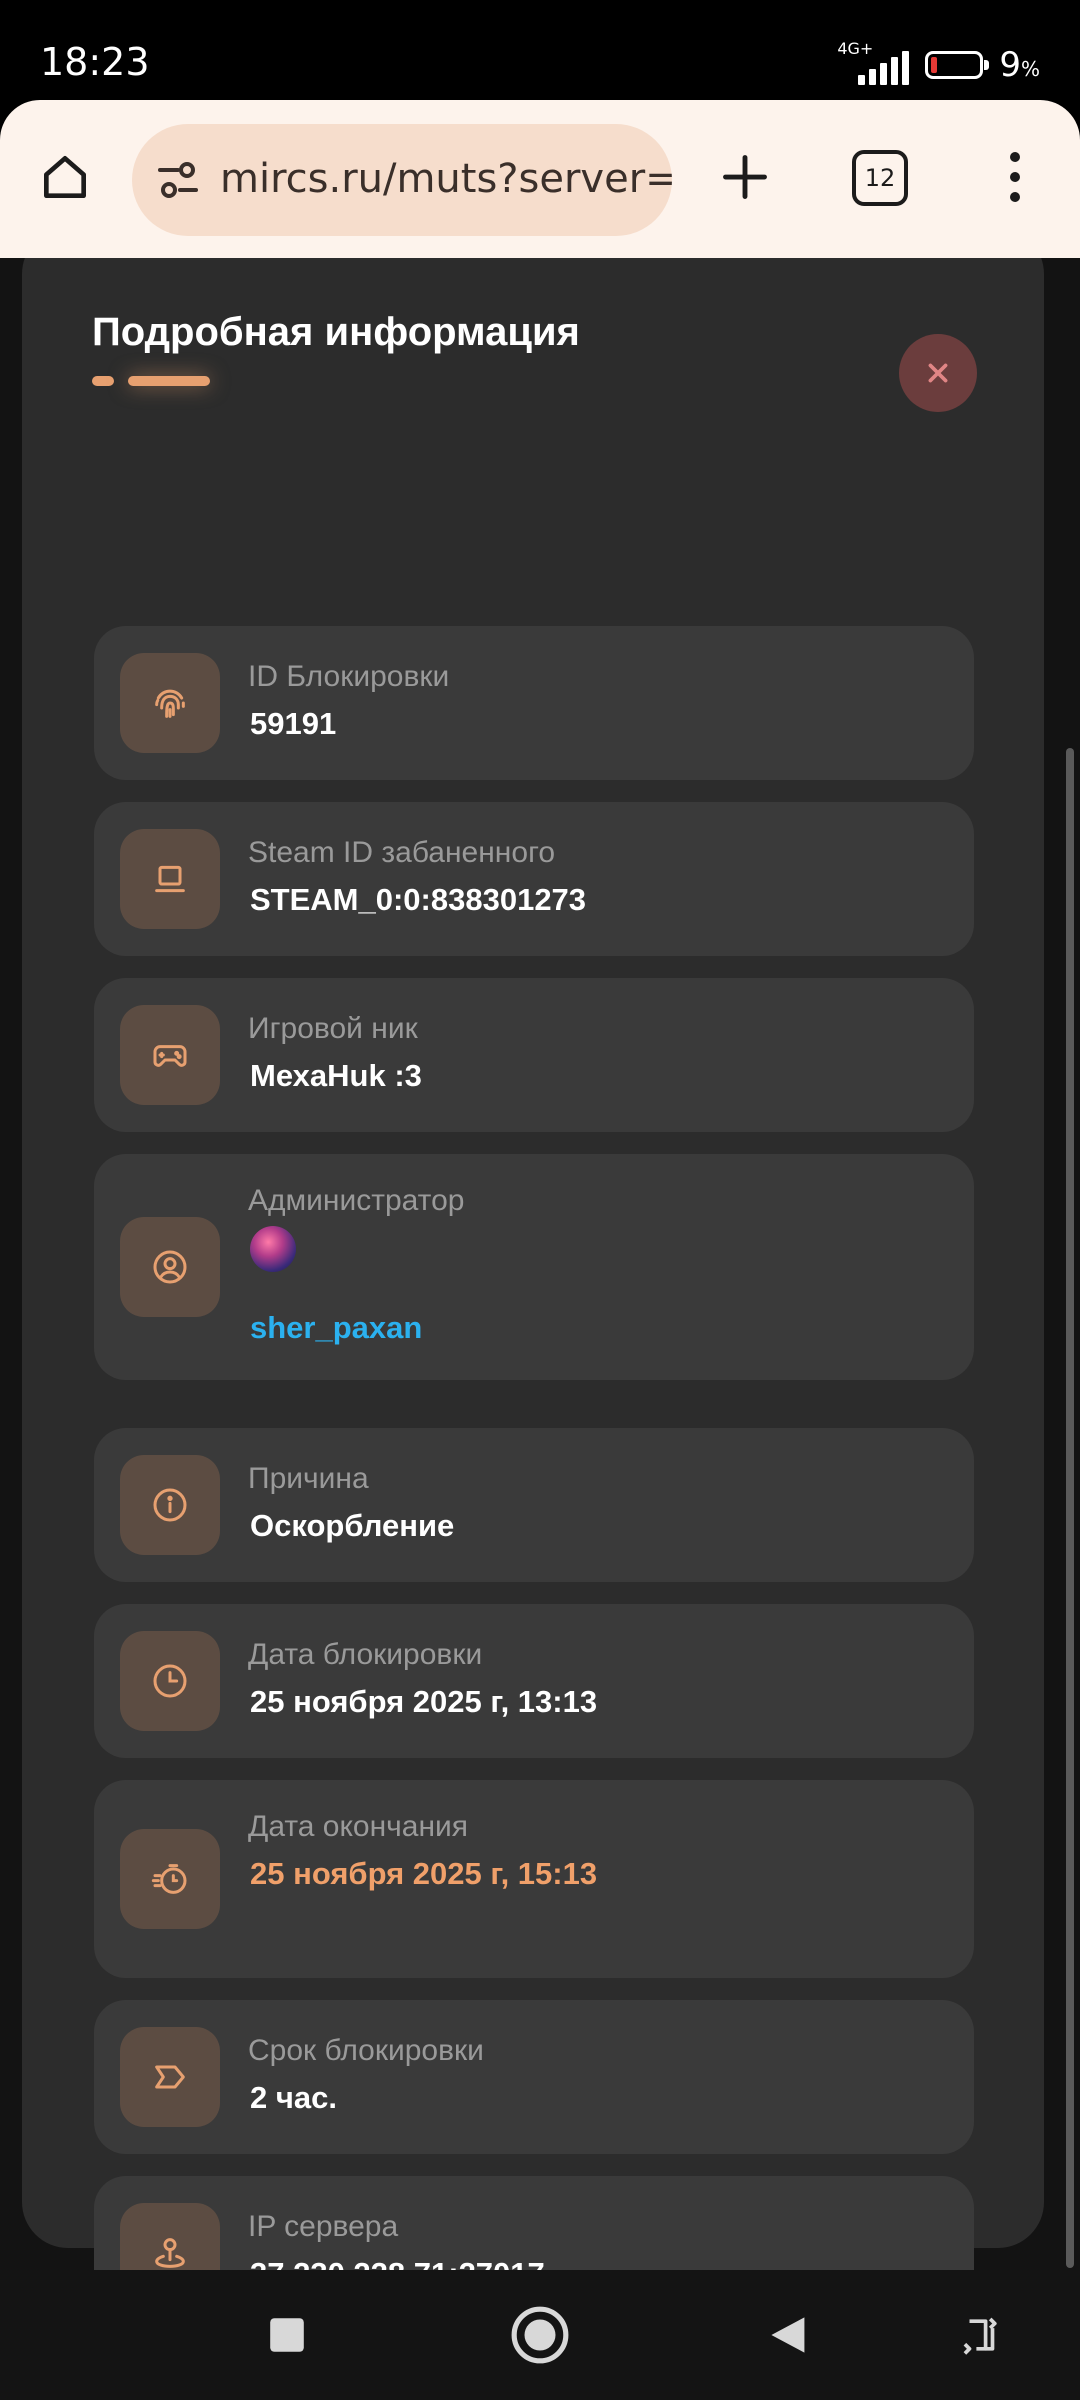 The image size is (1080, 2400). I want to click on home-icon, so click(65, 177).